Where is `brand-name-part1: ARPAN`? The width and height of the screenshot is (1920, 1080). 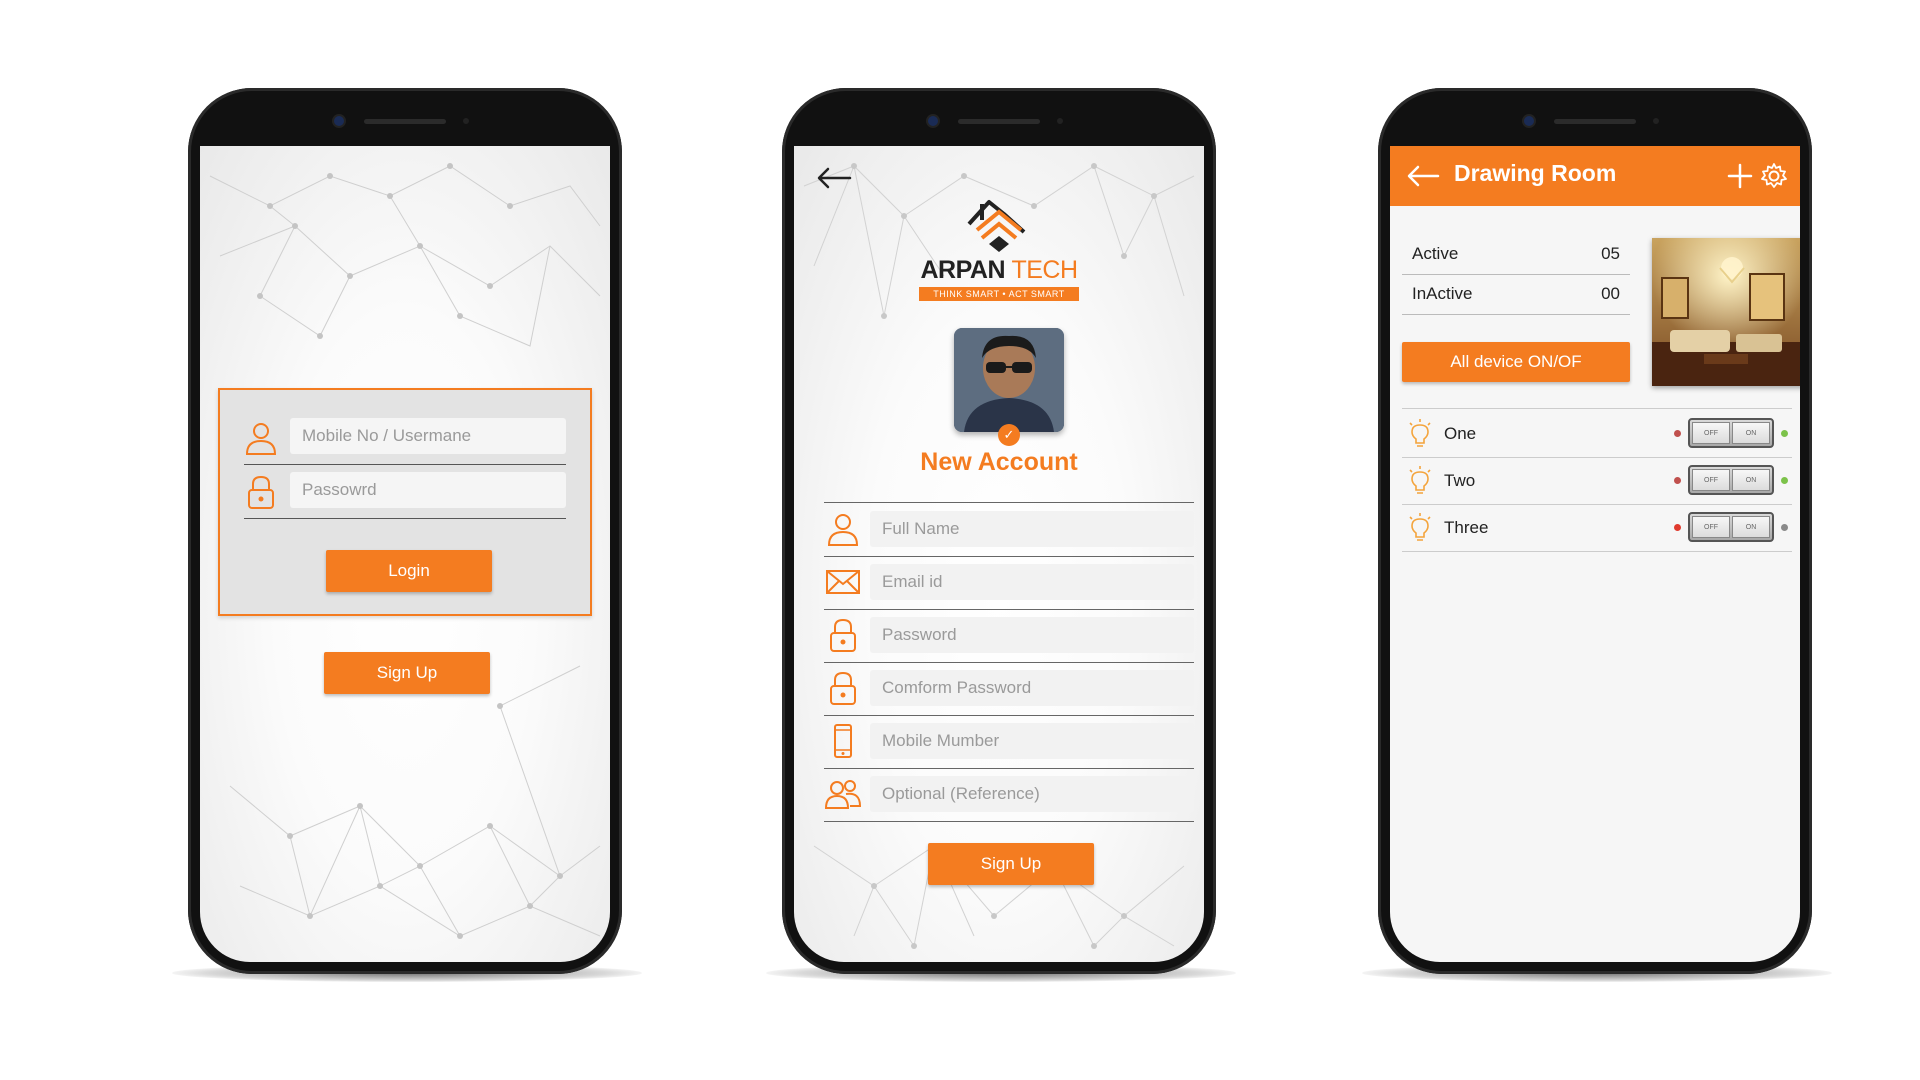 brand-name-part1: ARPAN is located at coordinates (963, 270).